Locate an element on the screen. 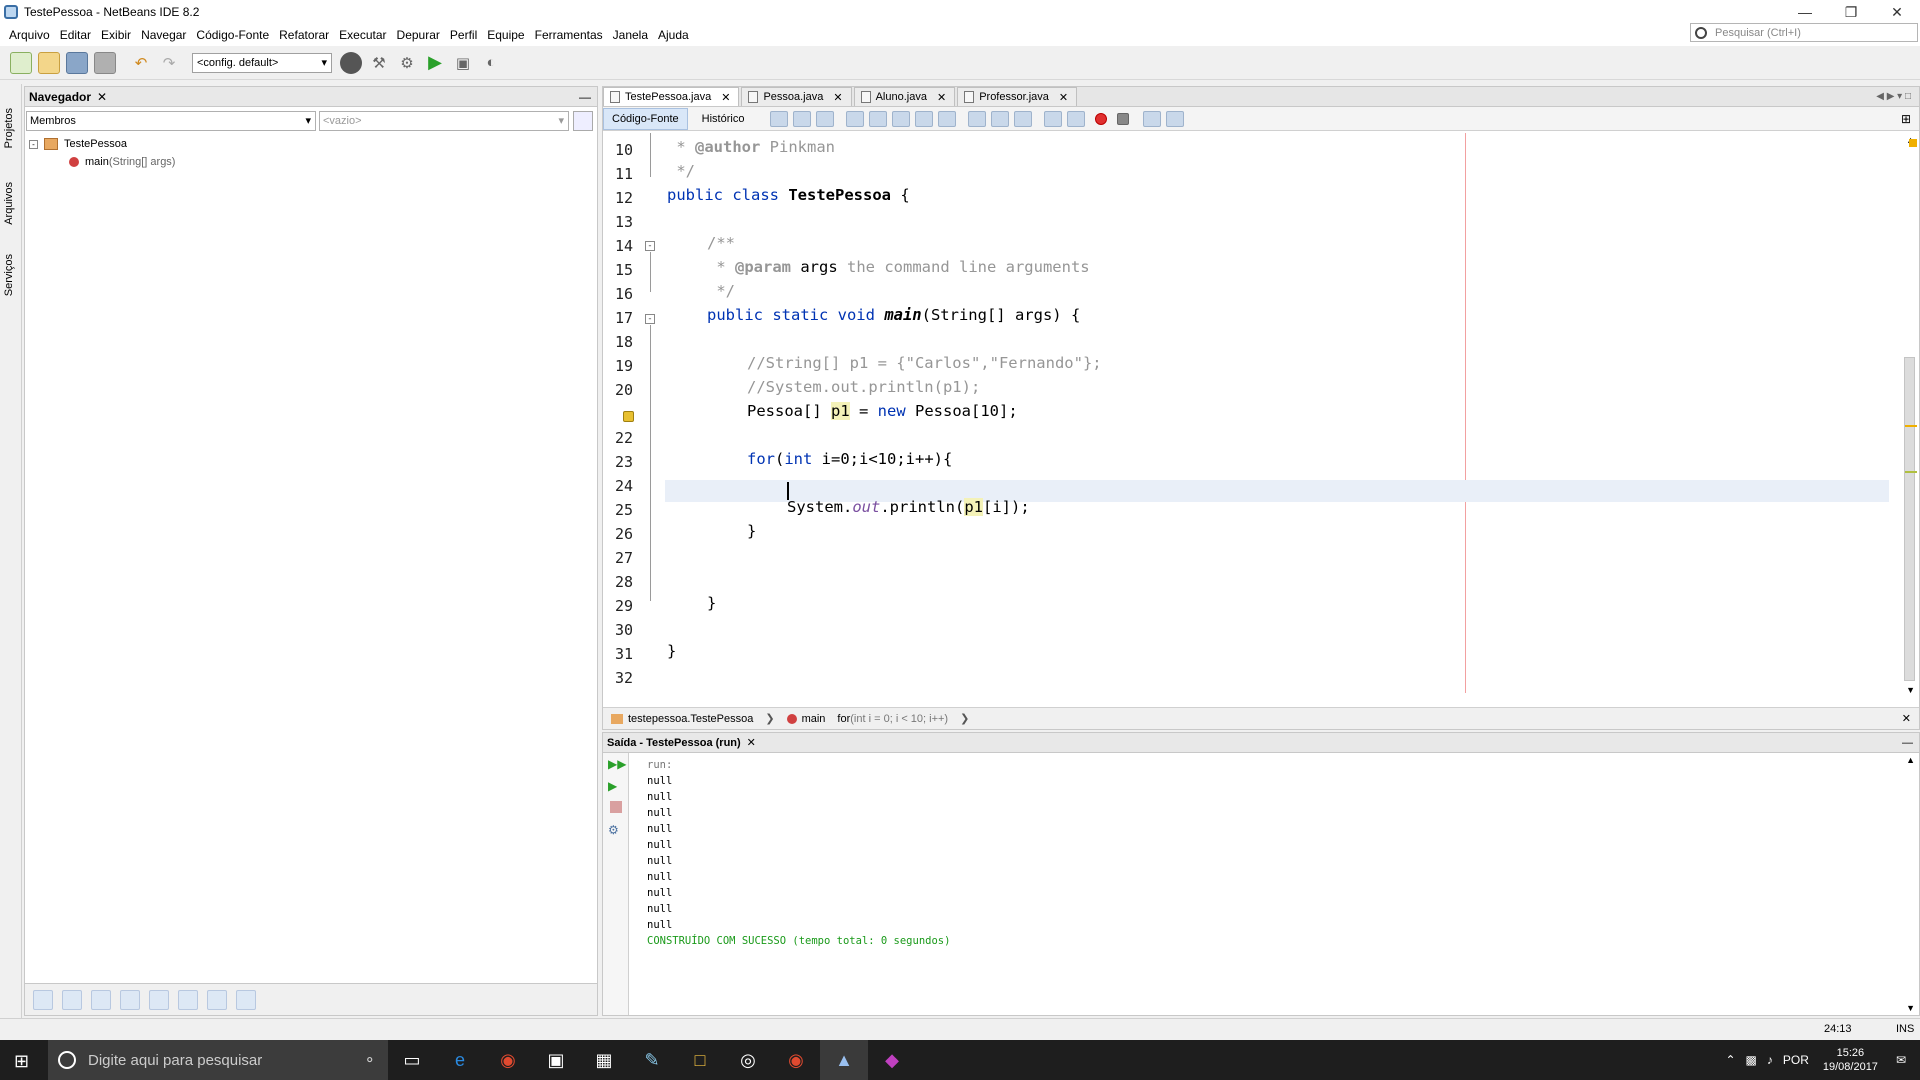 The width and height of the screenshot is (1920, 1080). filter-fields-icon is located at coordinates (72, 999).